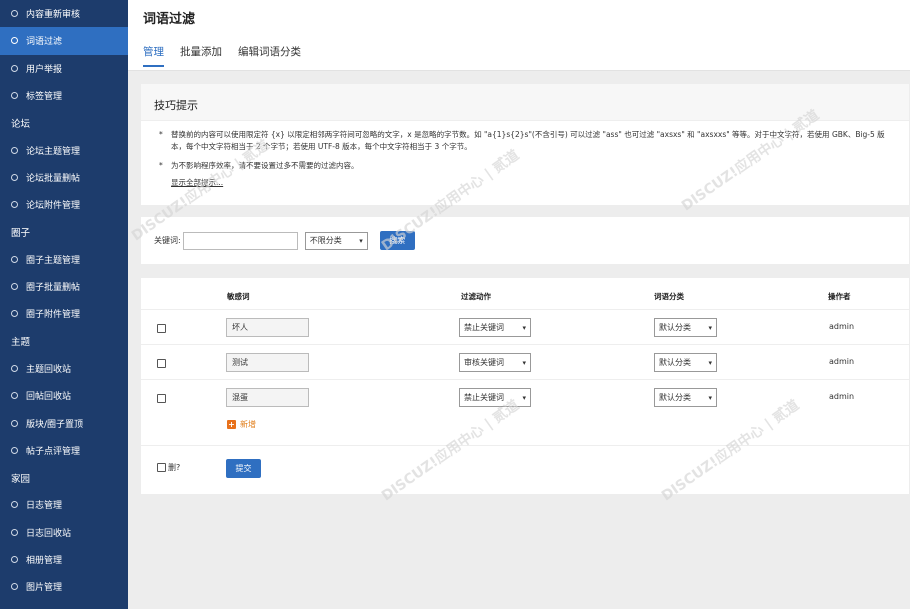 The height and width of the screenshot is (609, 910). What do you see at coordinates (267, 327) in the screenshot?
I see `word-input: 坏人` at bounding box center [267, 327].